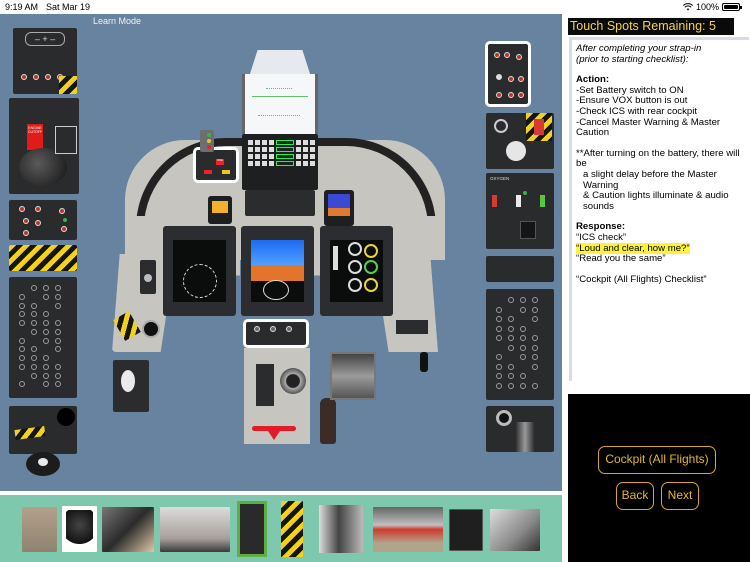 The width and height of the screenshot is (750, 562). What do you see at coordinates (277, 271) in the screenshot?
I see `center-pfd` at bounding box center [277, 271].